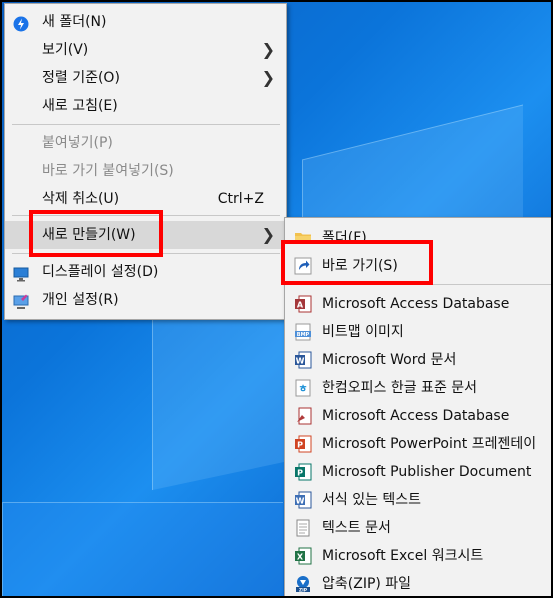 The height and width of the screenshot is (598, 553). What do you see at coordinates (418, 528) in the screenshot?
I see `submenu-item-text-document: 텍스트 문서` at bounding box center [418, 528].